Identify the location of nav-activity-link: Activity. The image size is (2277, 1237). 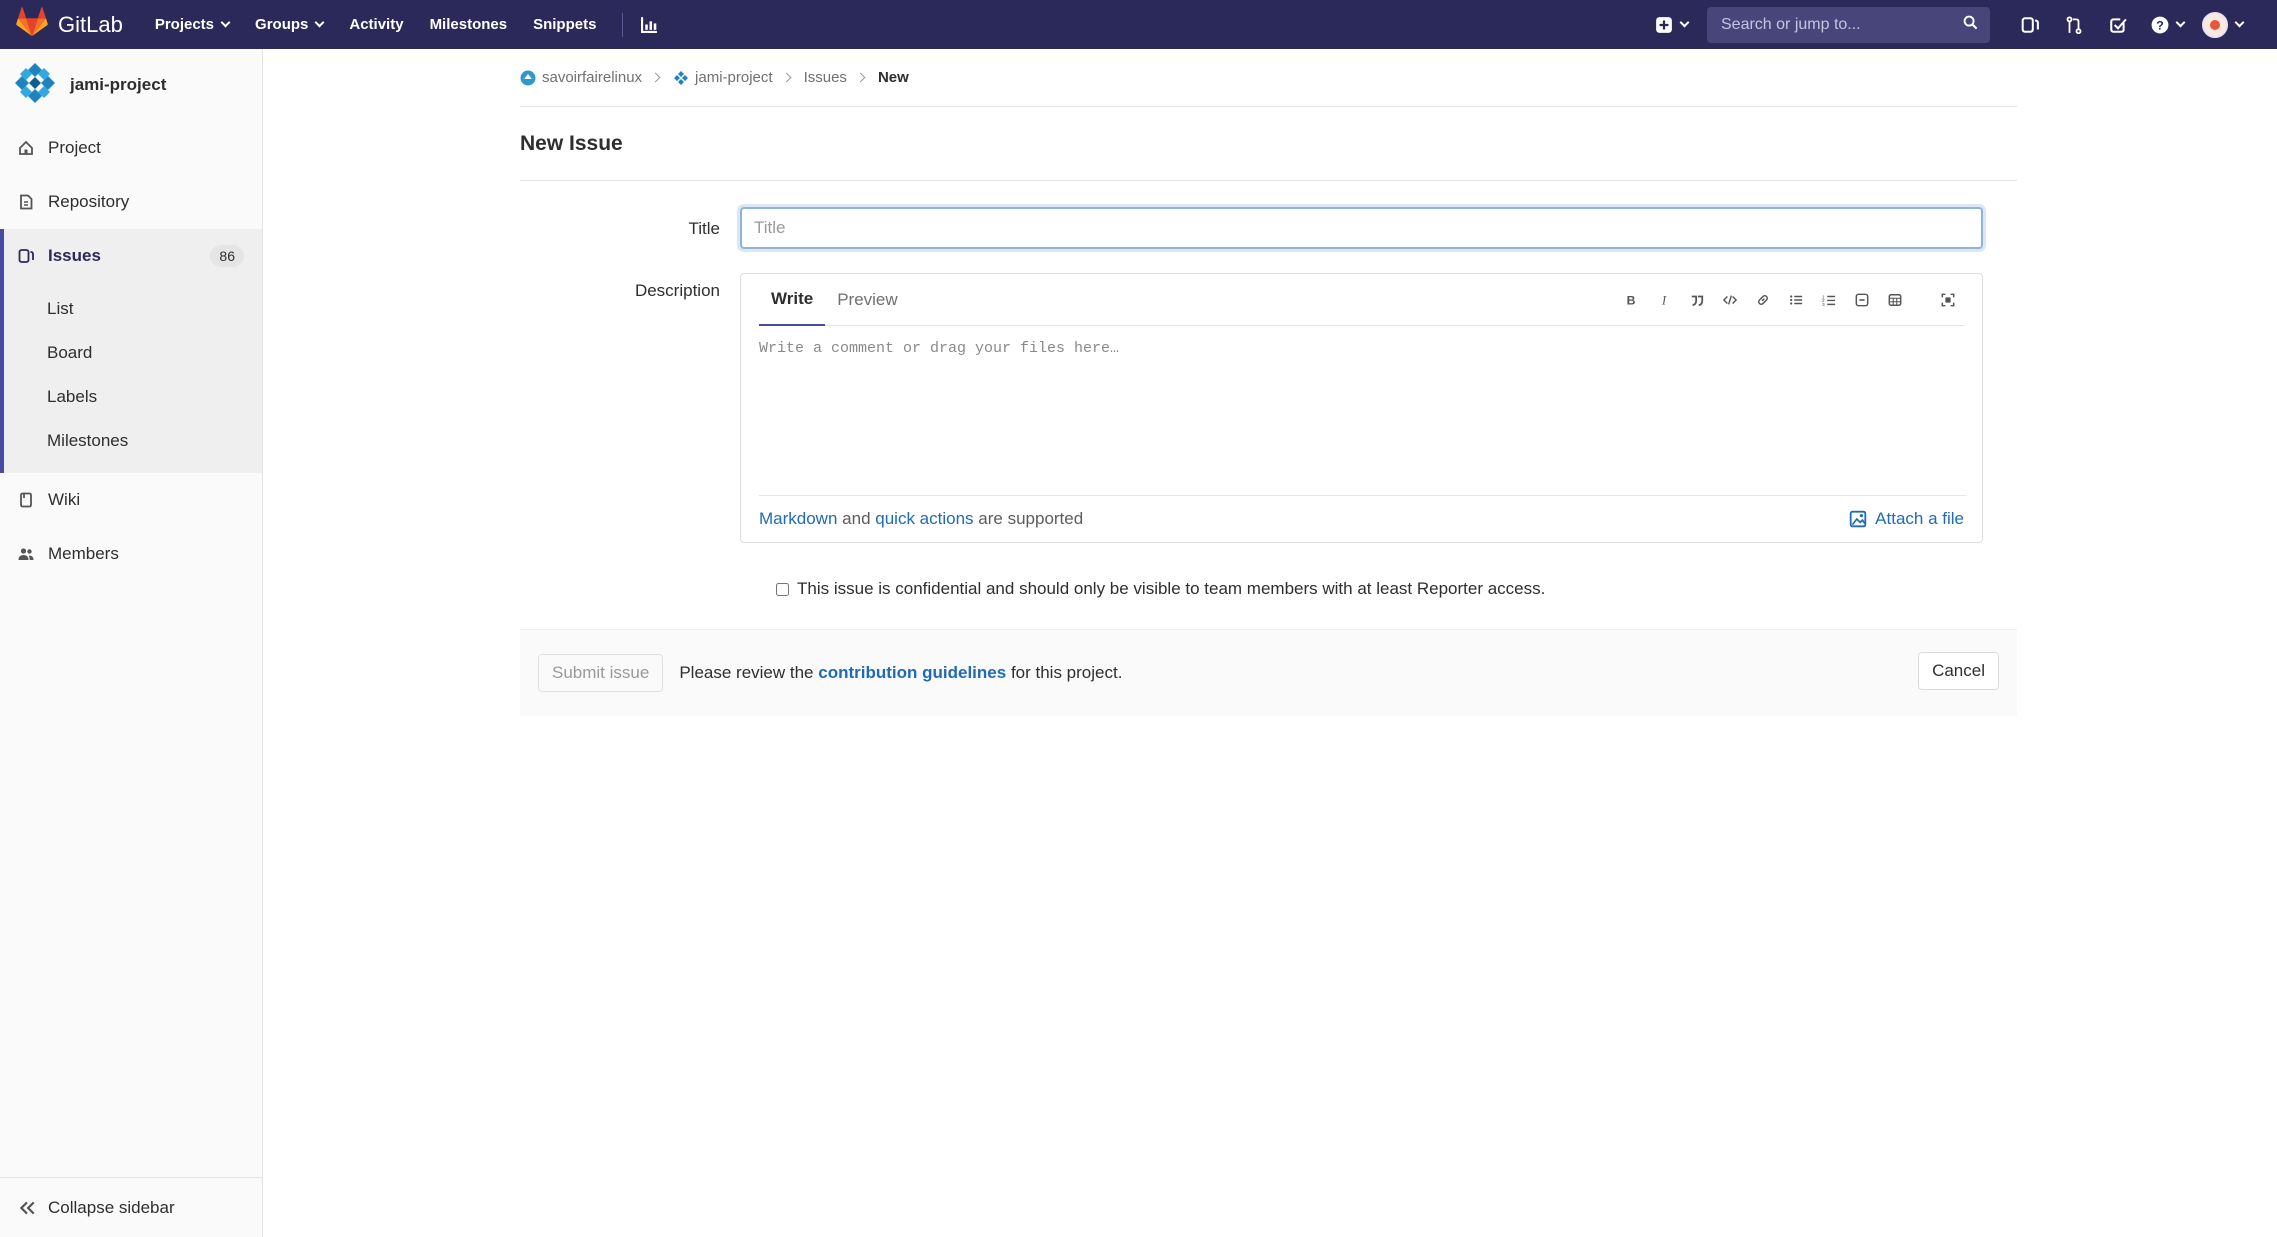
(376, 24).